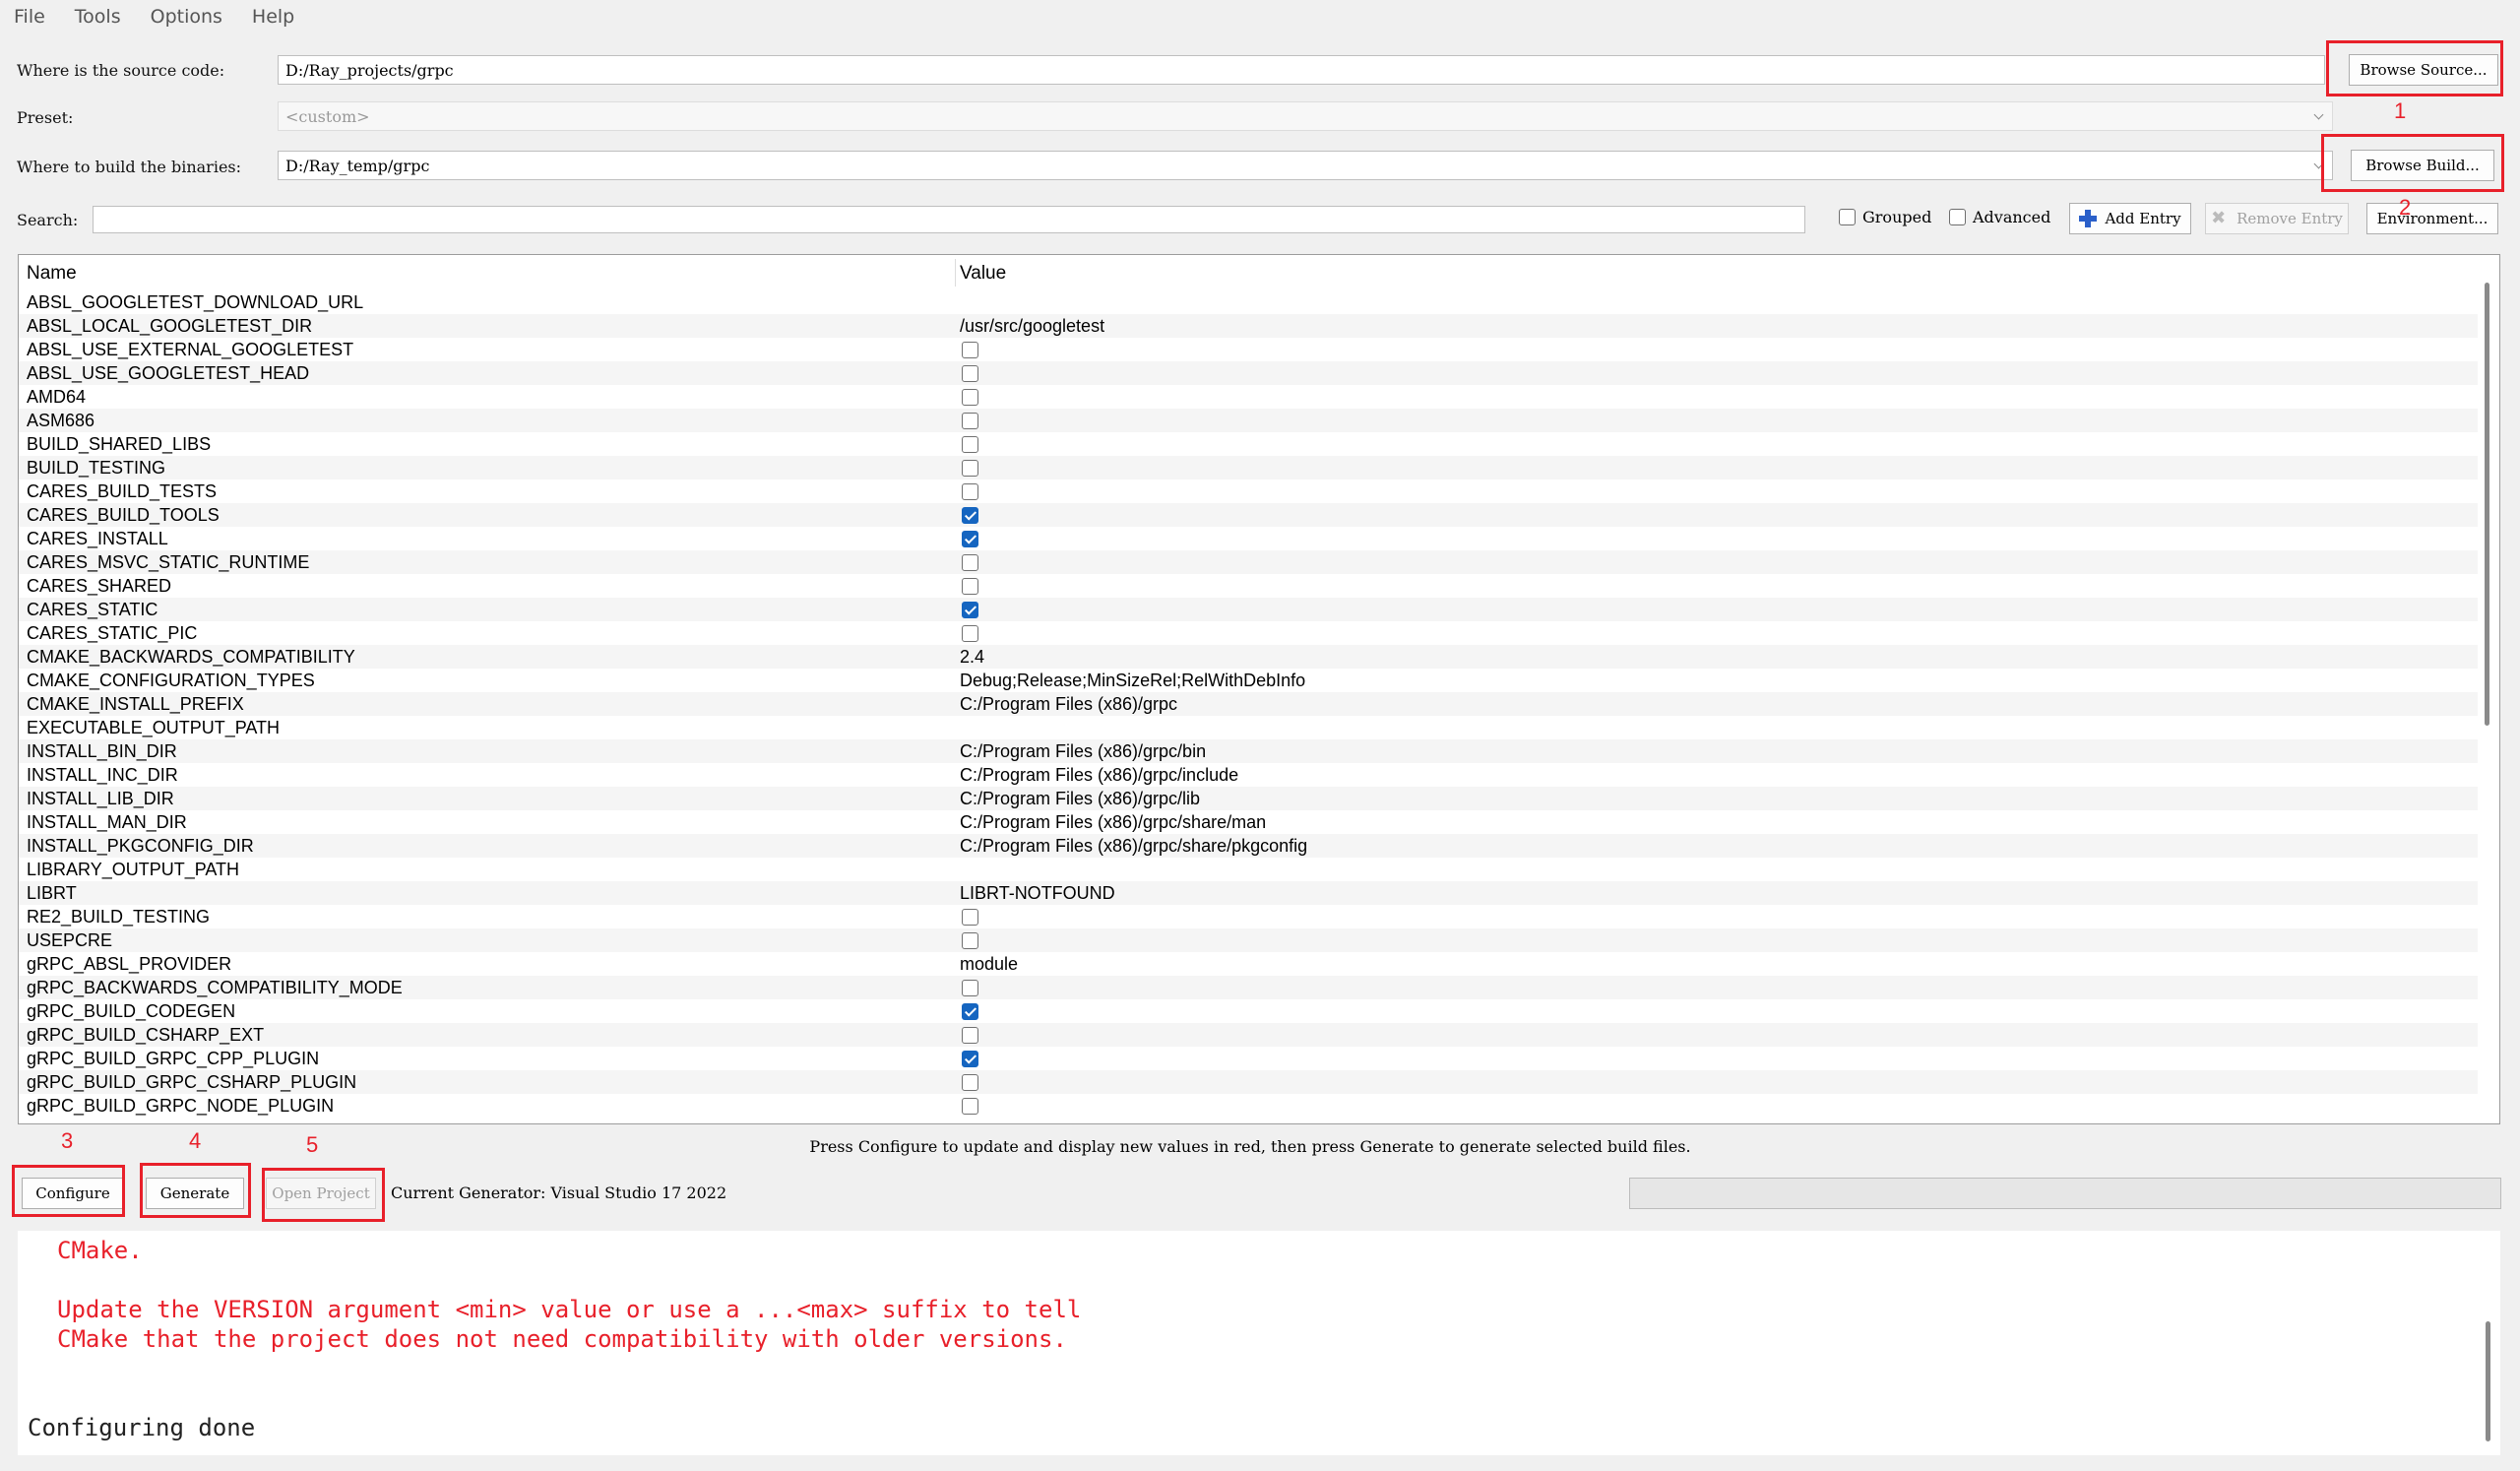 The width and height of the screenshot is (2520, 1471). What do you see at coordinates (1249, 515) in the screenshot?
I see `table-row: CARES_BUILD_TOOLS` at bounding box center [1249, 515].